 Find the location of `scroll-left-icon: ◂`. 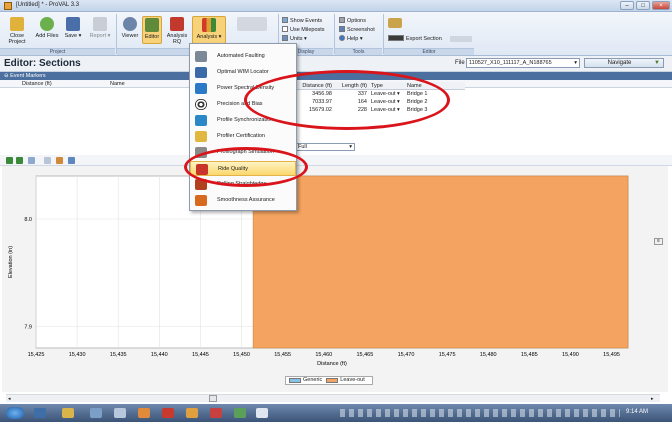

scroll-left-icon: ◂ is located at coordinates (9, 399).